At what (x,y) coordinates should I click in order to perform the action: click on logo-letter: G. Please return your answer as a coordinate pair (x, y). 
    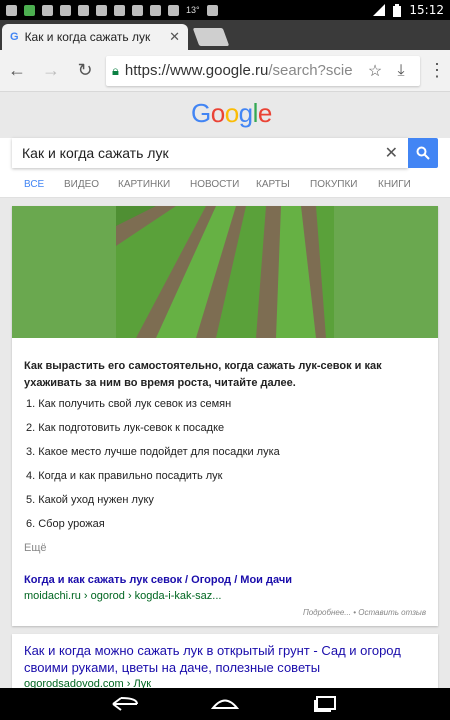
    Looking at the image, I should click on (201, 113).